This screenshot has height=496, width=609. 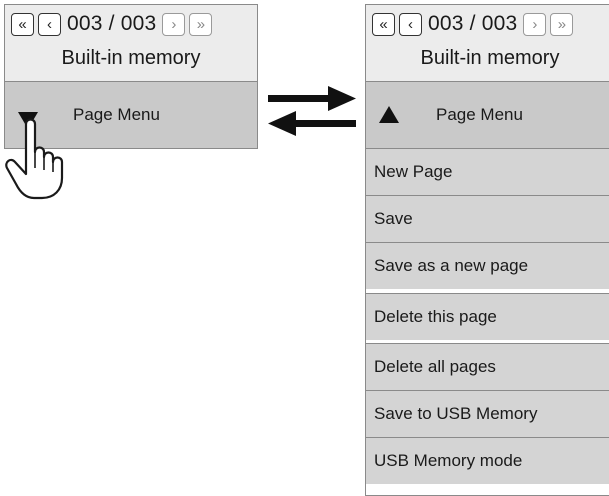 What do you see at coordinates (487, 413) in the screenshot?
I see `menu-item-save-to-usb: Save to USB Memory` at bounding box center [487, 413].